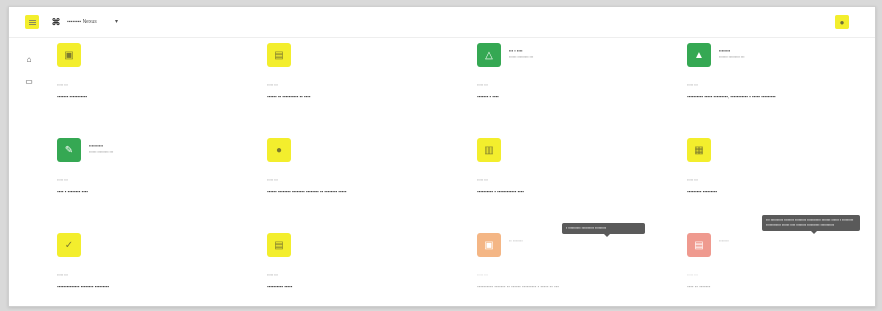 This screenshot has height=311, width=882. What do you see at coordinates (69, 55) in the screenshot?
I see `folder-icon: ▣` at bounding box center [69, 55].